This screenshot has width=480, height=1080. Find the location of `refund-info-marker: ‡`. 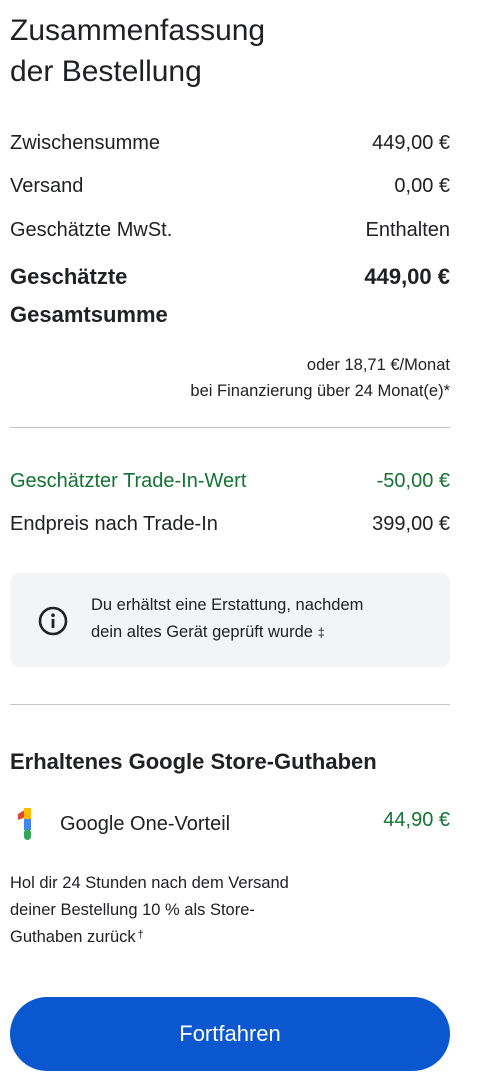

refund-info-marker: ‡ is located at coordinates (321, 632).